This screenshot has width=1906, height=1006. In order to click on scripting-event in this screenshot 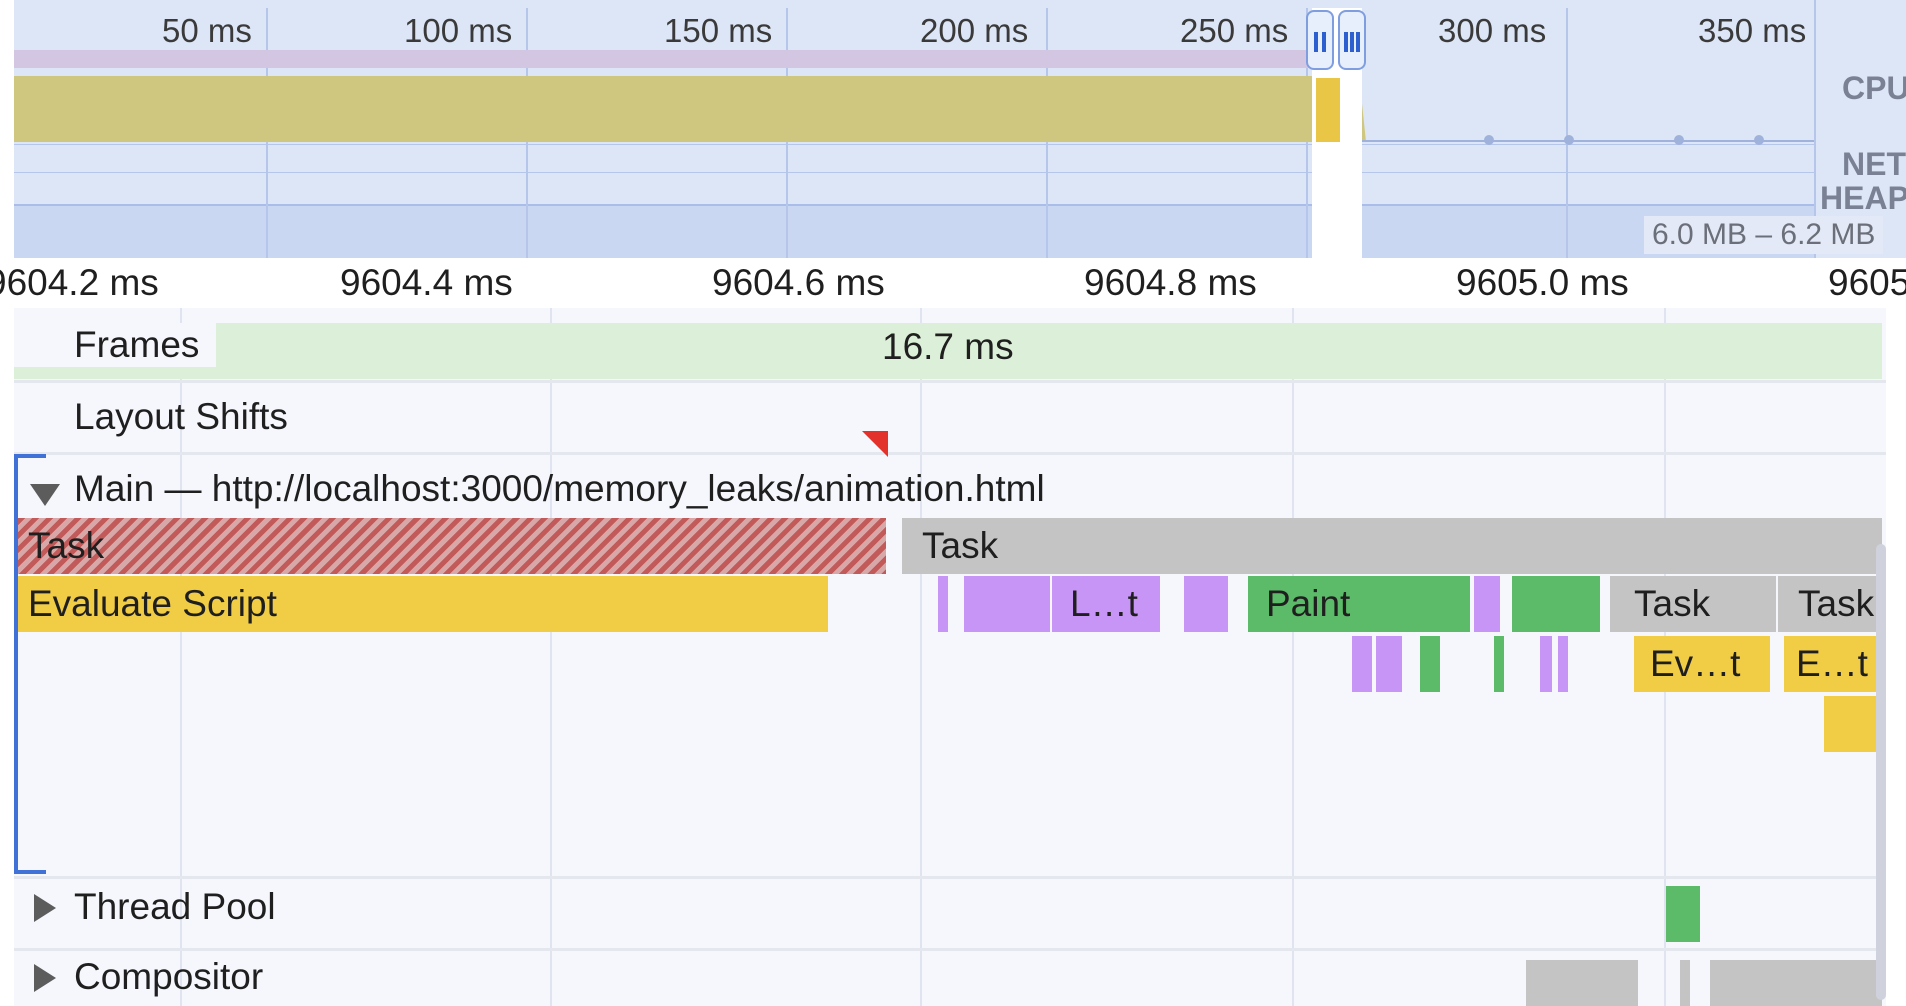, I will do `click(1853, 724)`.